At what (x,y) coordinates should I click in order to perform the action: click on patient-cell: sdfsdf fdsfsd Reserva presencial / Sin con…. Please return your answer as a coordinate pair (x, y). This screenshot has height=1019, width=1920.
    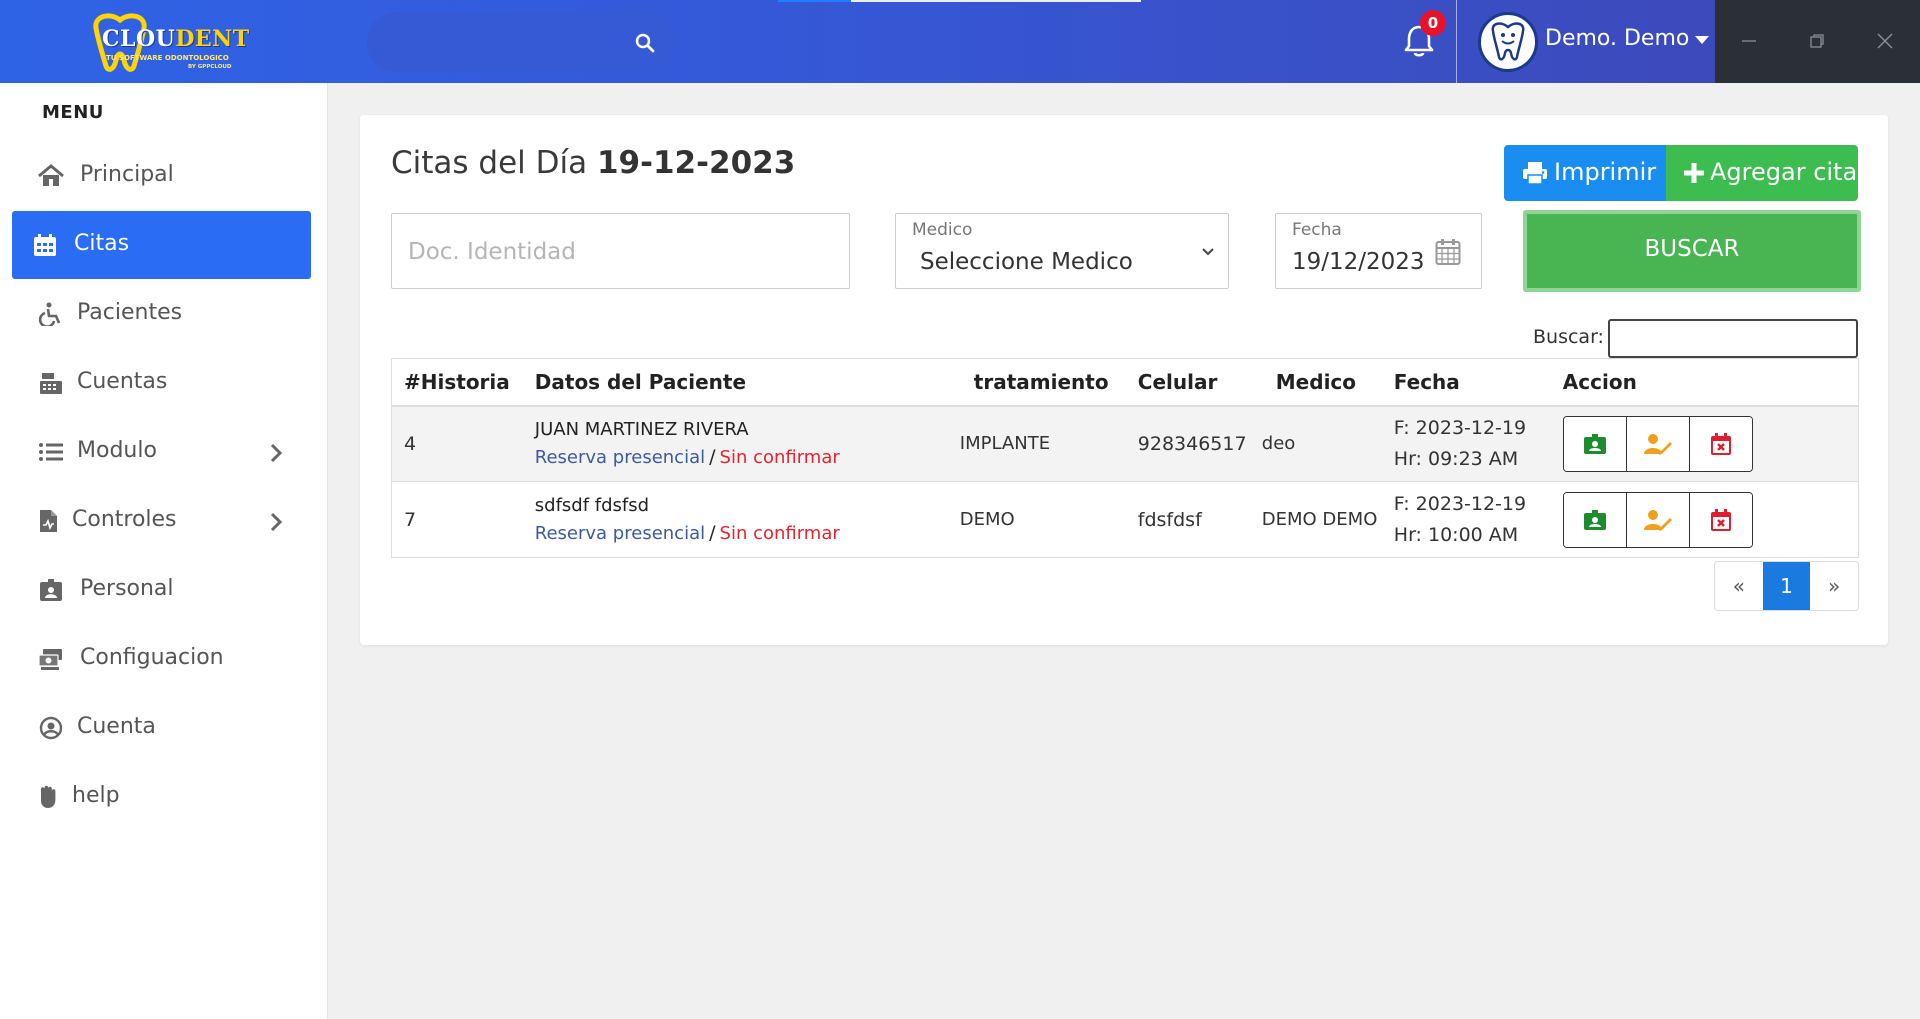
    Looking at the image, I should click on (734, 519).